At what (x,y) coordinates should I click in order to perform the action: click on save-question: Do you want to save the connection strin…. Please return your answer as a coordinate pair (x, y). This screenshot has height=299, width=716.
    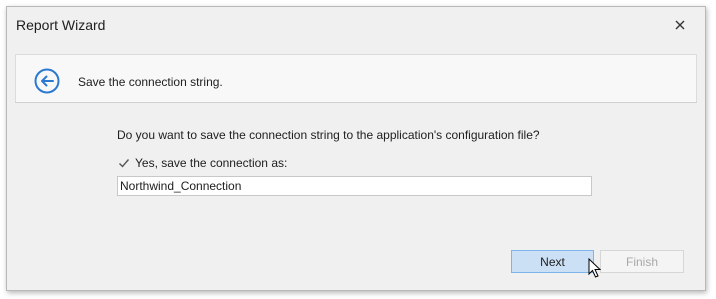
    Looking at the image, I should click on (328, 135).